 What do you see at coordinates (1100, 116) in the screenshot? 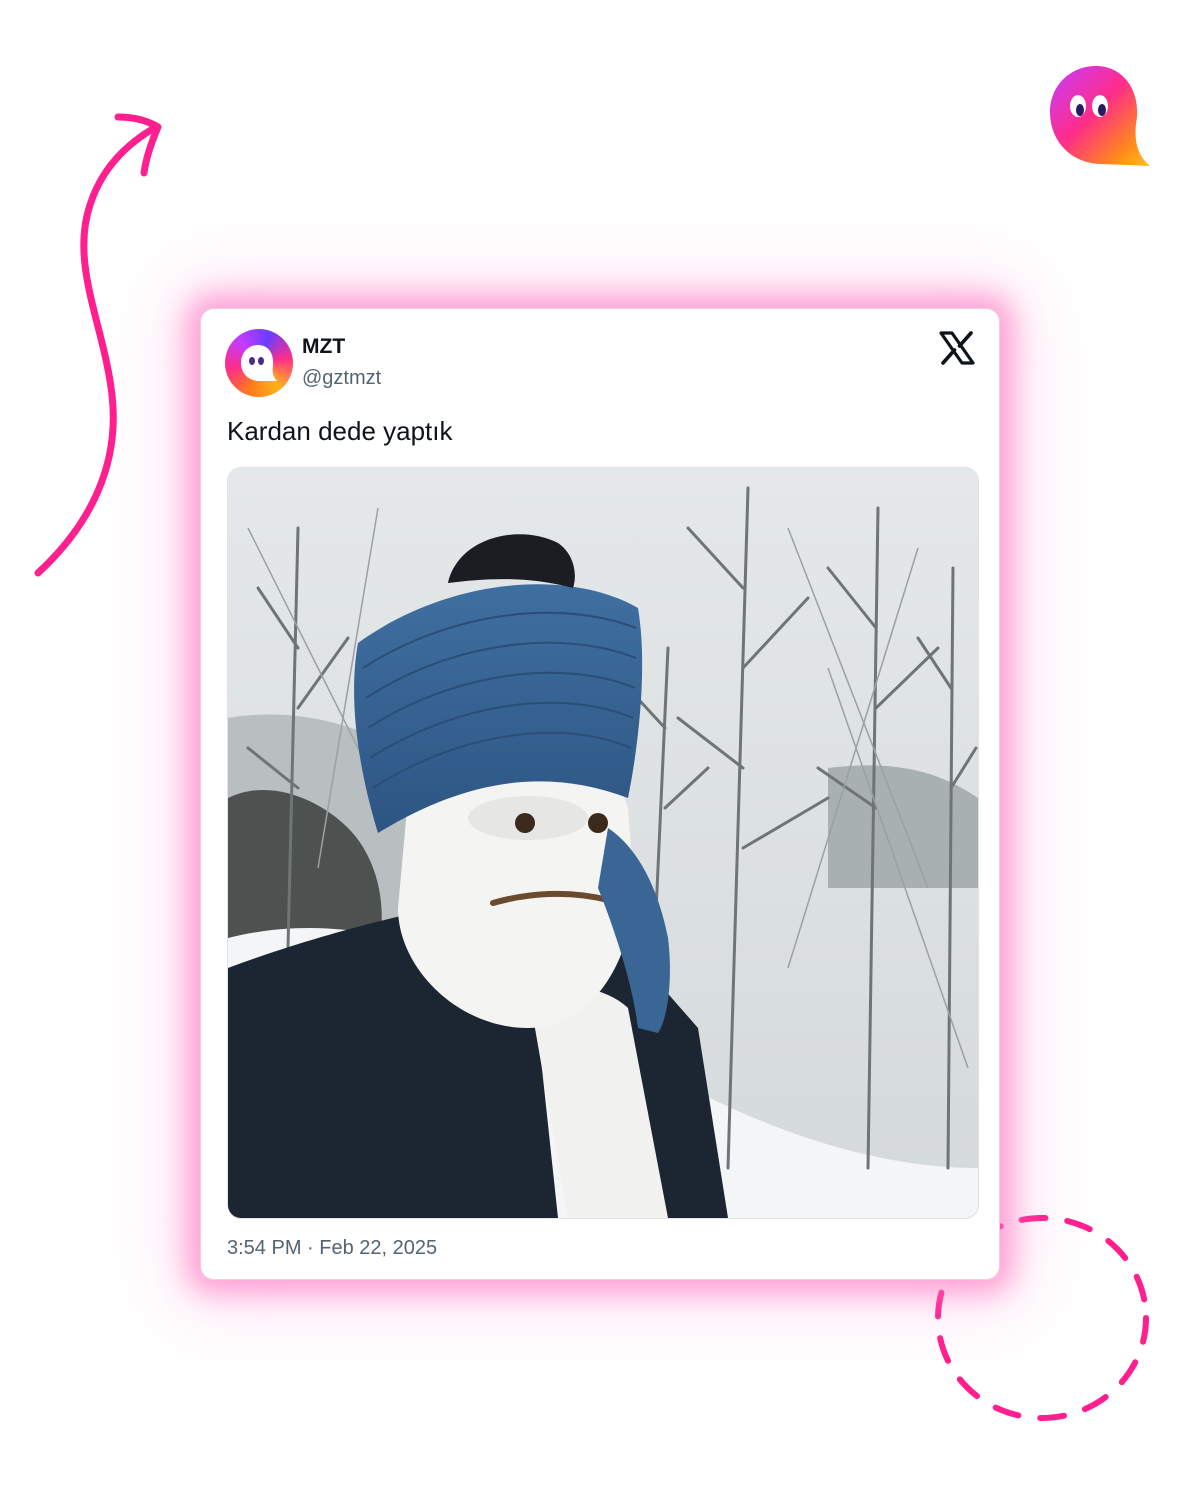
I see `ghost-logo-icon` at bounding box center [1100, 116].